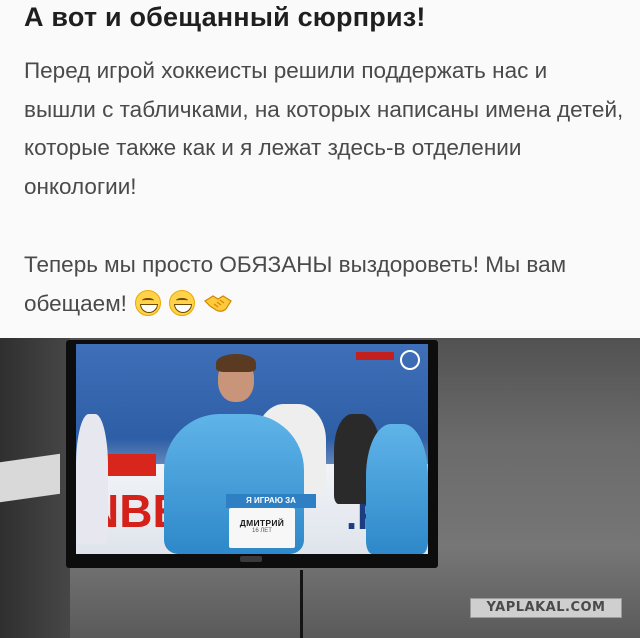 The width and height of the screenshot is (640, 638). Describe the element at coordinates (410, 360) in the screenshot. I see `channel-logo-icon` at that location.